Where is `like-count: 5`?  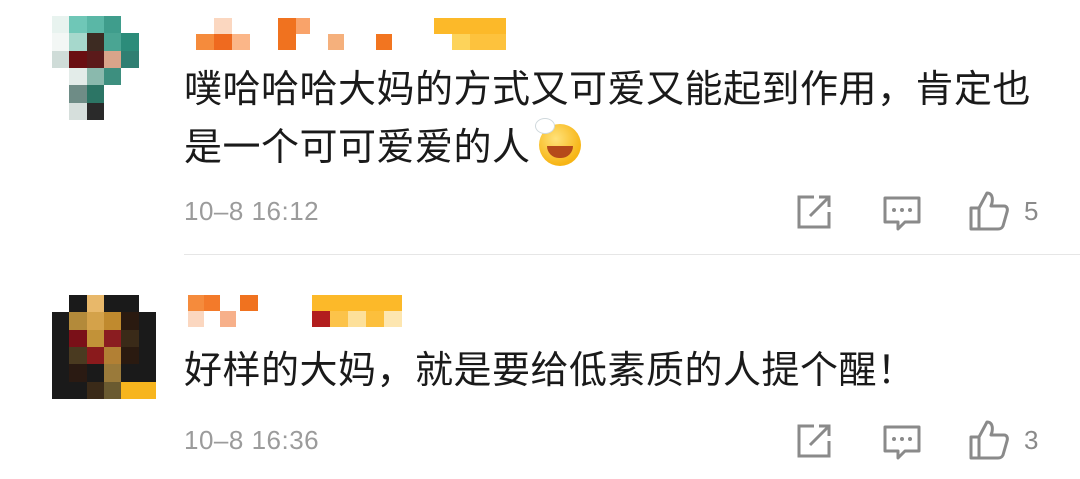
like-count: 5 is located at coordinates (1031, 211).